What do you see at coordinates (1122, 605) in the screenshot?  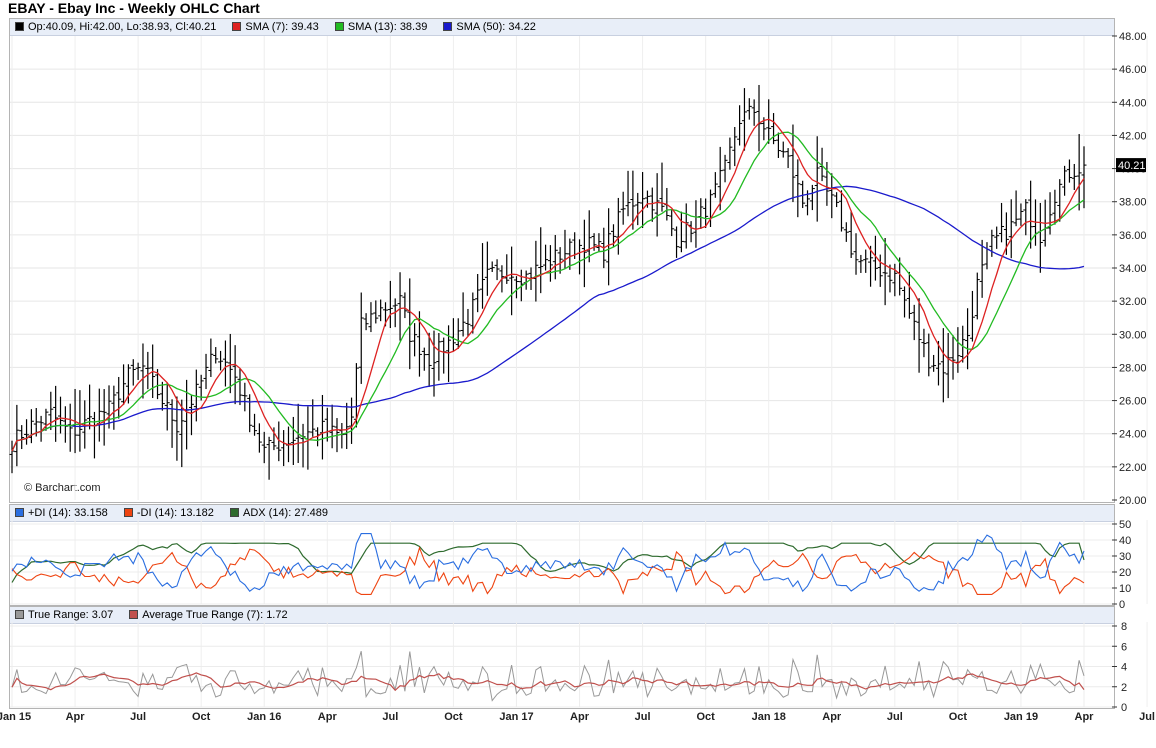 I see `dmi-tick-label: 0` at bounding box center [1122, 605].